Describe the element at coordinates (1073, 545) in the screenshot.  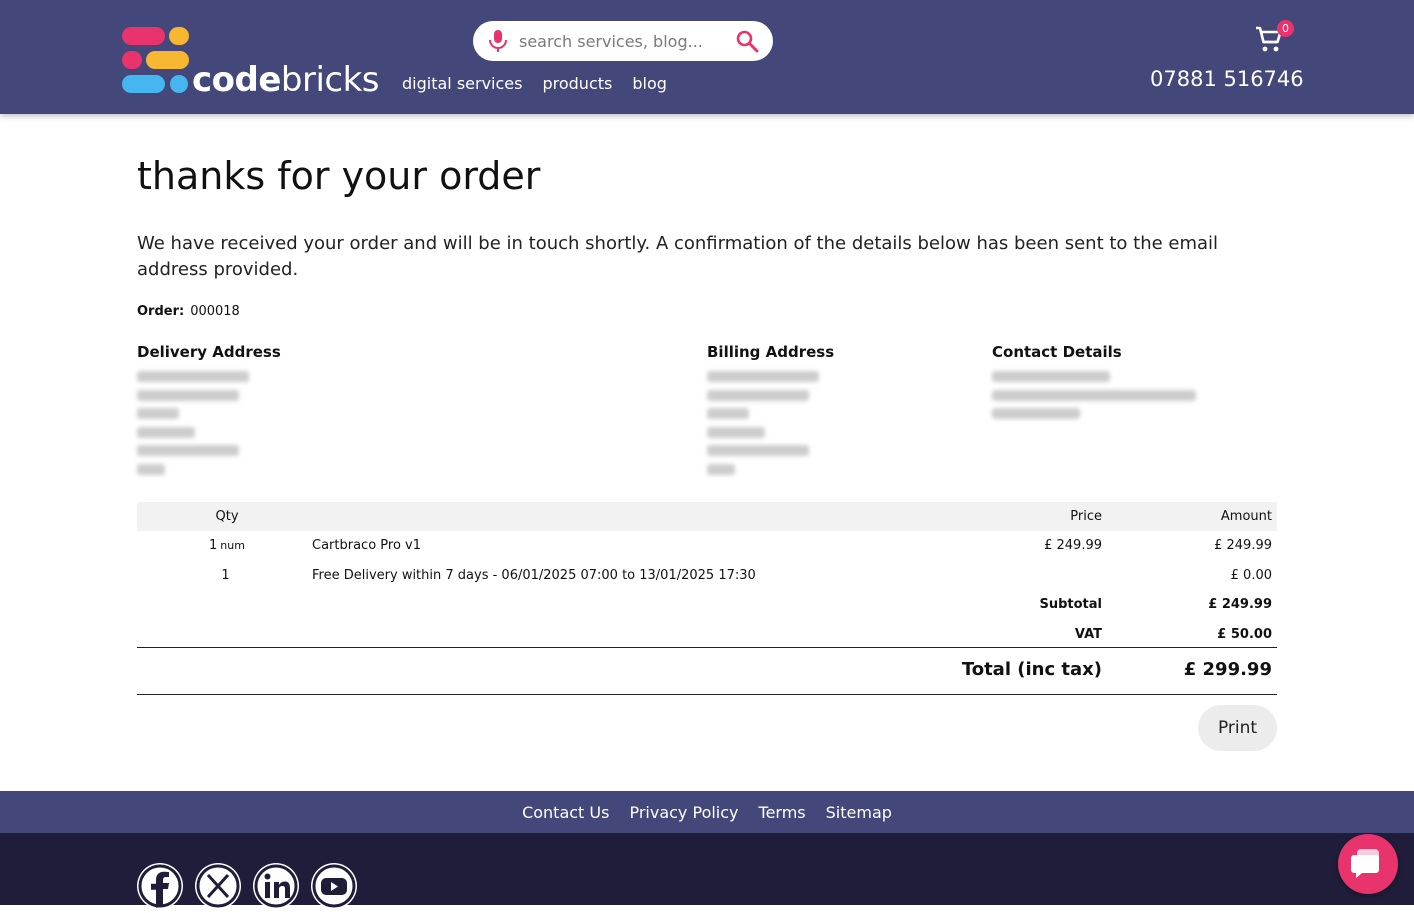
I see `price-cell: £ 249.99` at that location.